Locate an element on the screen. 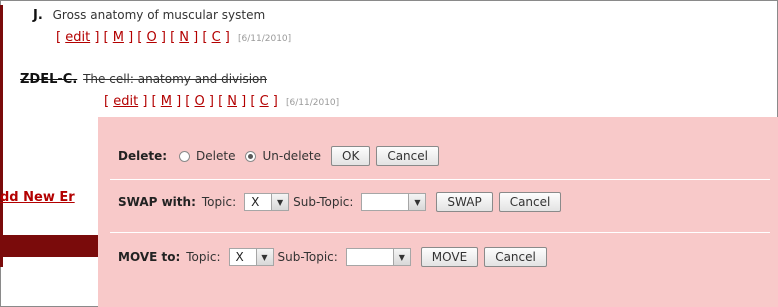 The image size is (778, 307). swap-topic-label: Topic: is located at coordinates (219, 202).